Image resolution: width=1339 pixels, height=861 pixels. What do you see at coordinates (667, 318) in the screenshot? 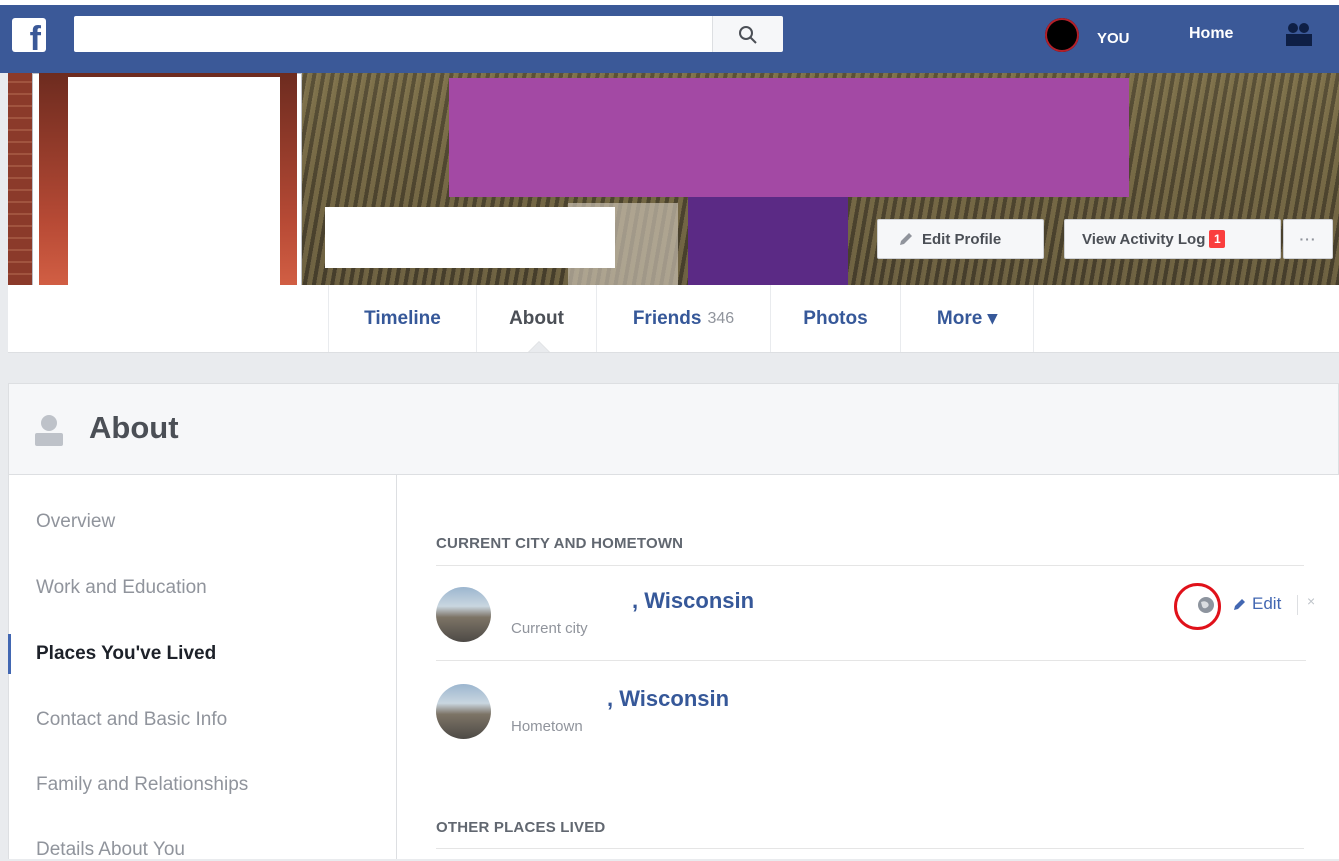
I see `tab-friends-label: Friends` at bounding box center [667, 318].